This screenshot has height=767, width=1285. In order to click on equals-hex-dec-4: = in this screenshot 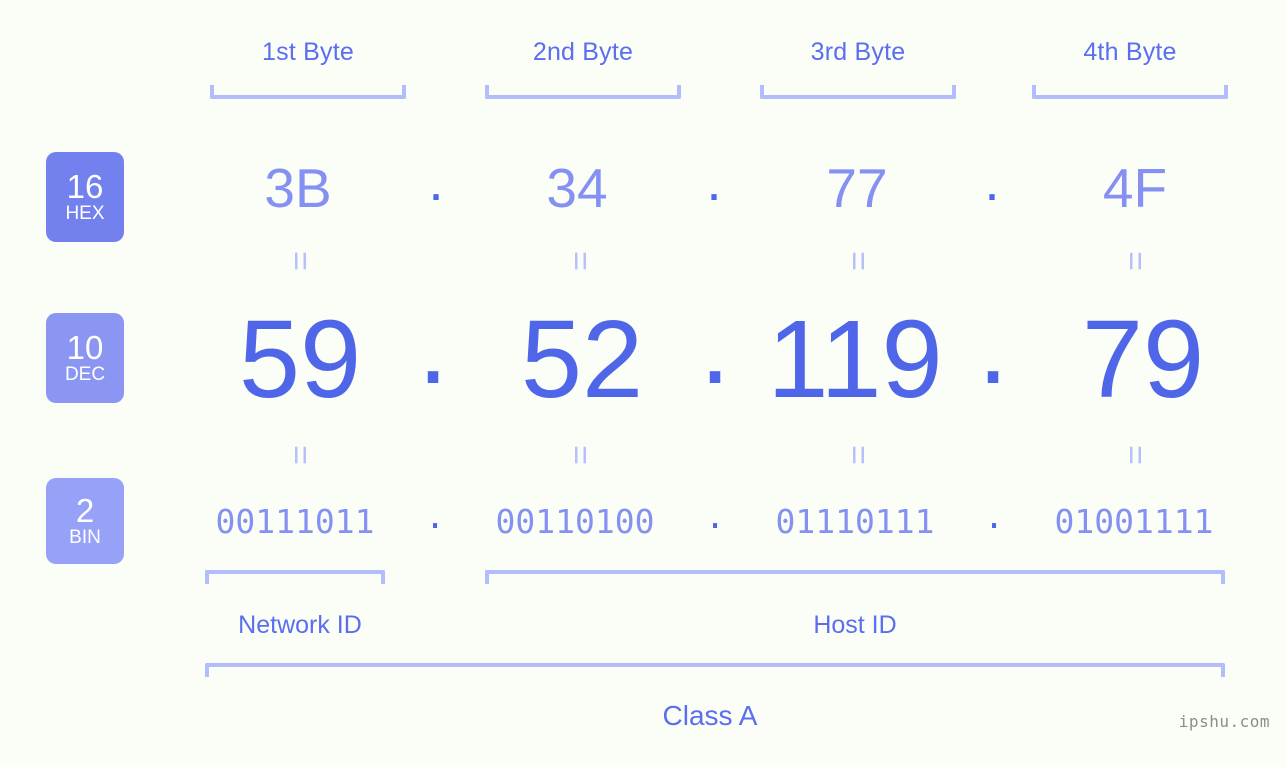, I will do `click(1135, 261)`.